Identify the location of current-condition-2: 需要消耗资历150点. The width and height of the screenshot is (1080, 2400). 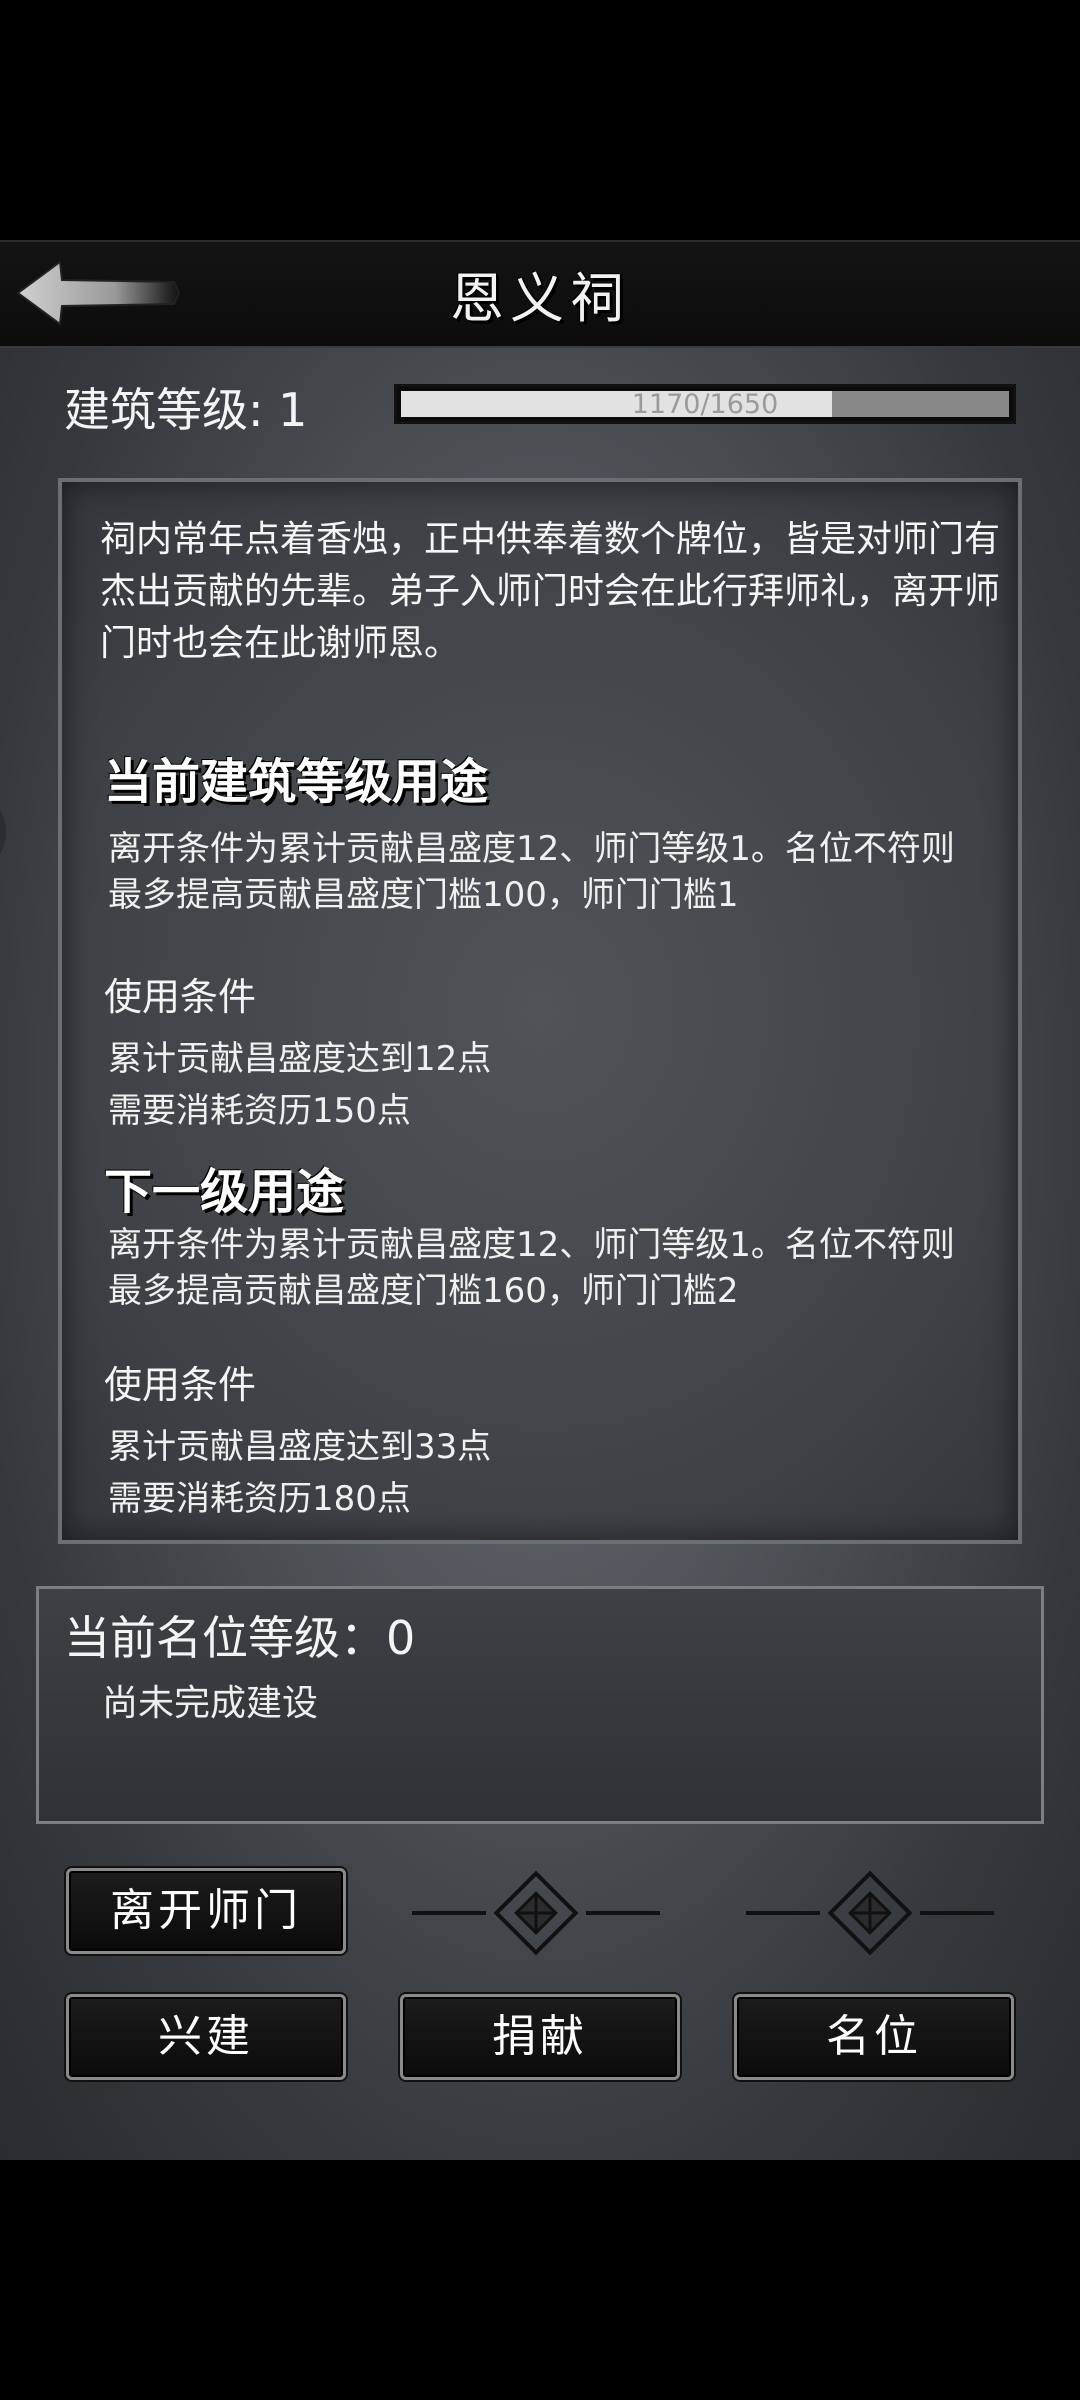
(259, 1111).